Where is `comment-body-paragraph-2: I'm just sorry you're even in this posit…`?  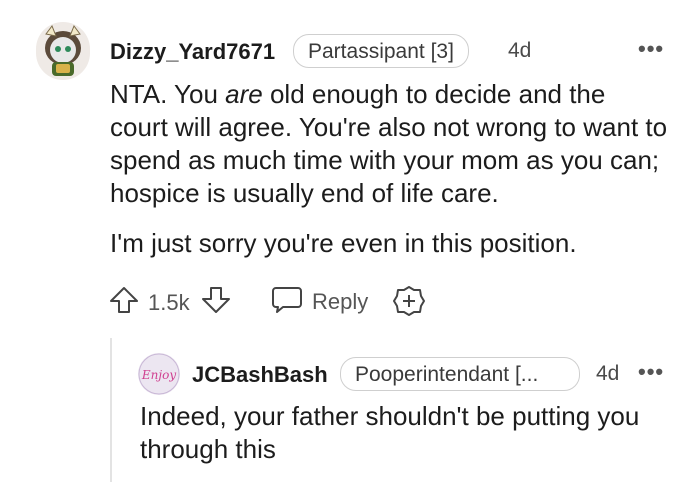
comment-body-paragraph-2: I'm just sorry you're even in this posit… is located at coordinates (343, 243).